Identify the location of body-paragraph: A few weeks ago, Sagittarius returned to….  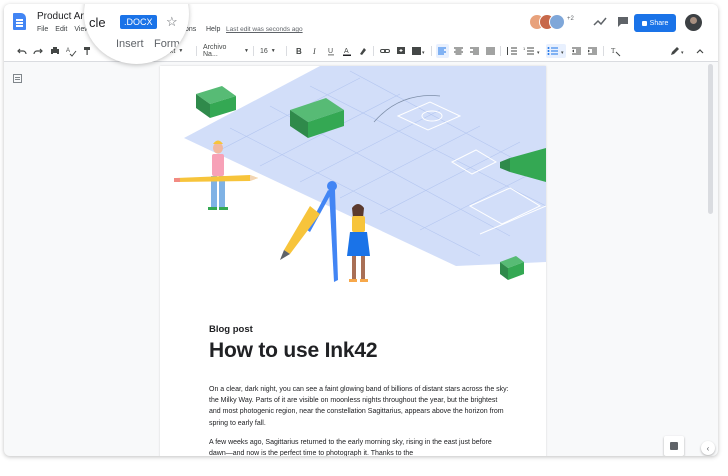
(350, 447).